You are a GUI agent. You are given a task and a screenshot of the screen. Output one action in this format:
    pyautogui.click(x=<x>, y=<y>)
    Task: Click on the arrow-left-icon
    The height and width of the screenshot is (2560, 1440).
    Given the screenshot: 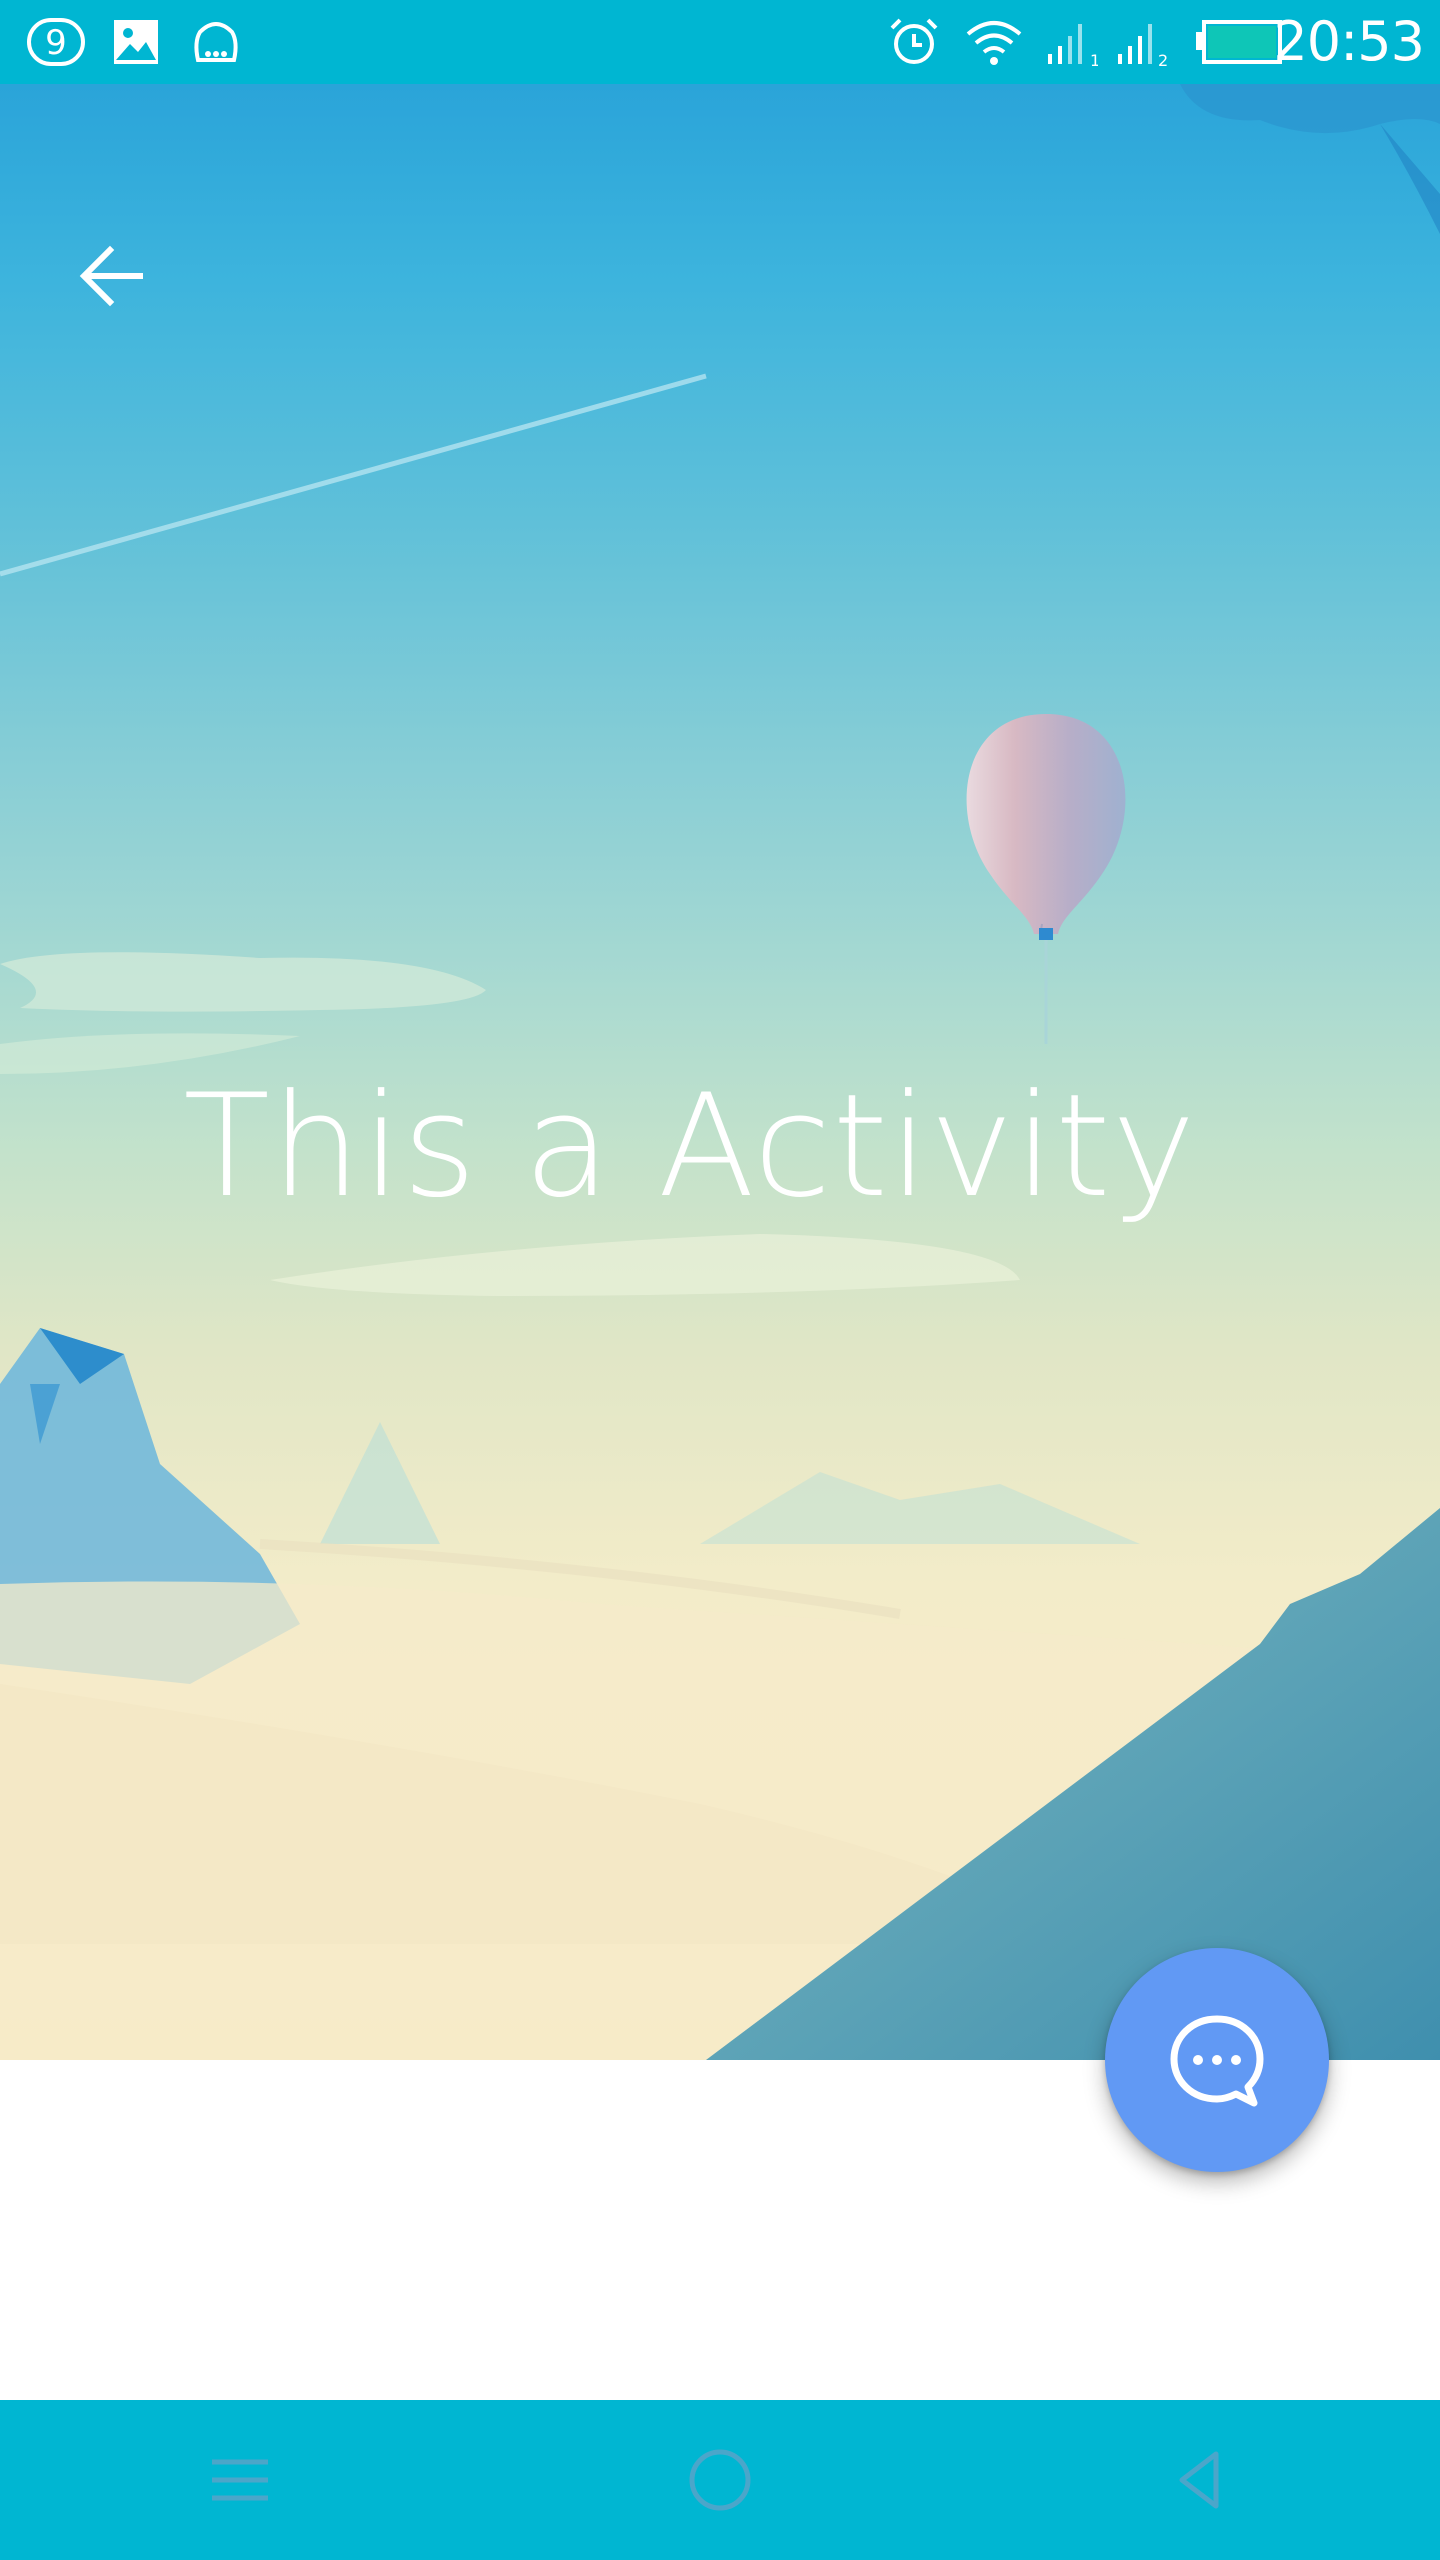 What is the action you would take?
    pyautogui.click(x=111, y=276)
    